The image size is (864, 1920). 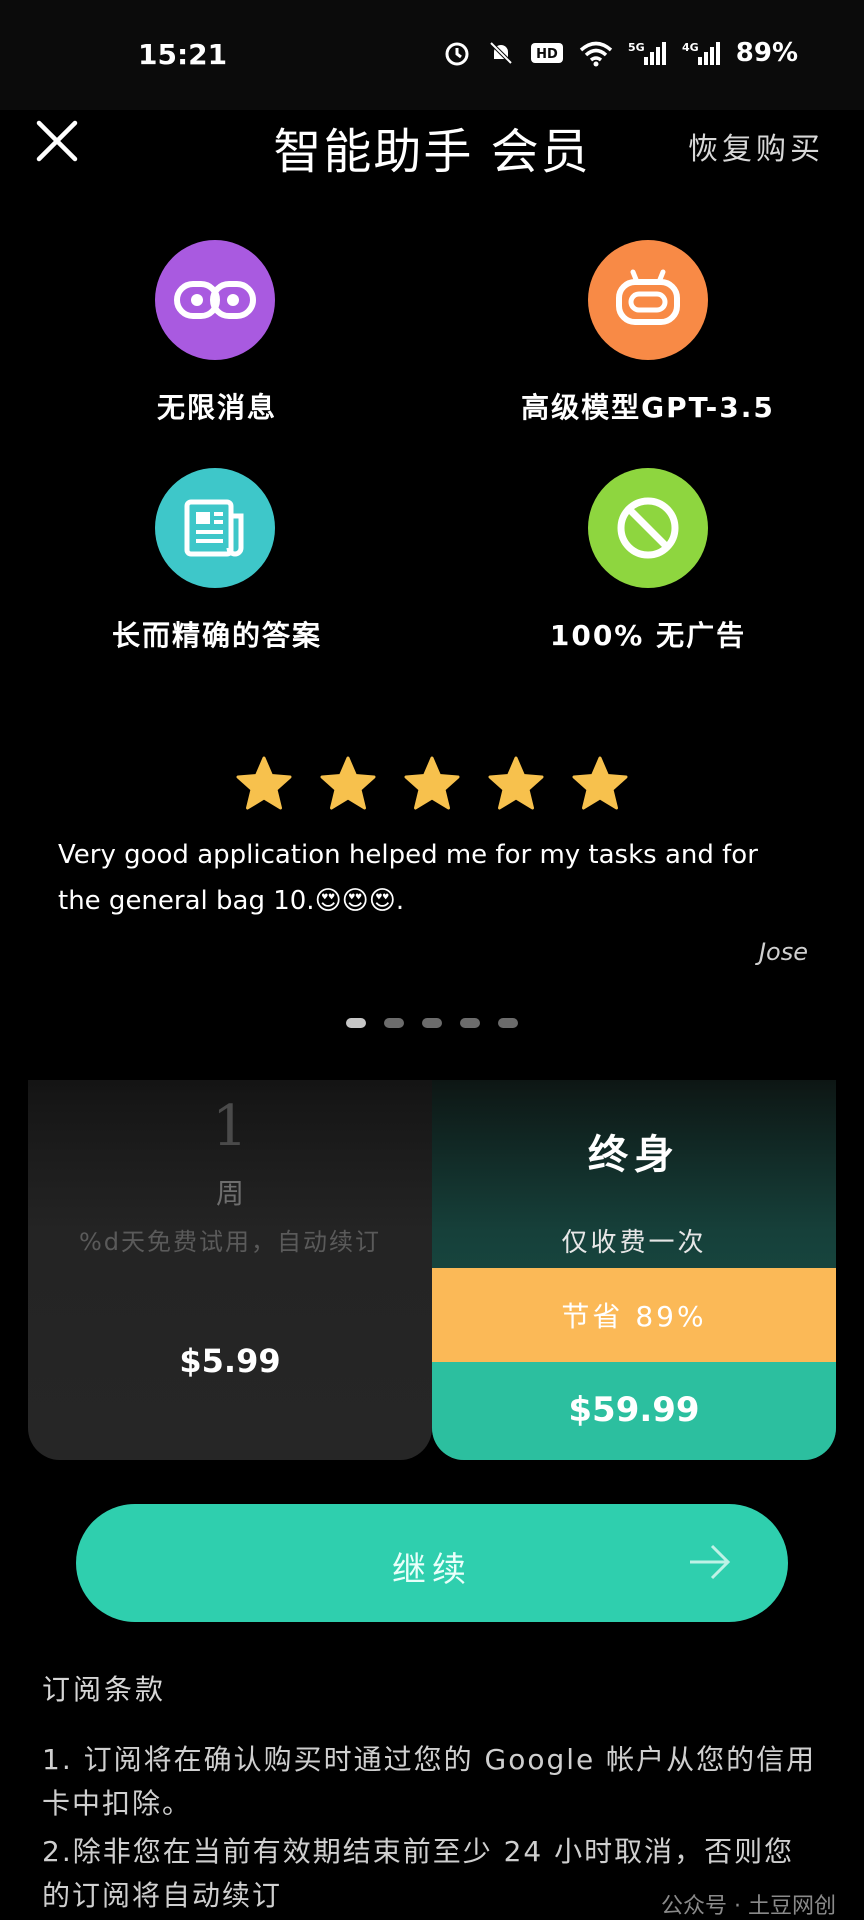 What do you see at coordinates (634, 1243) in the screenshot?
I see `plan-description: 仅收费一次` at bounding box center [634, 1243].